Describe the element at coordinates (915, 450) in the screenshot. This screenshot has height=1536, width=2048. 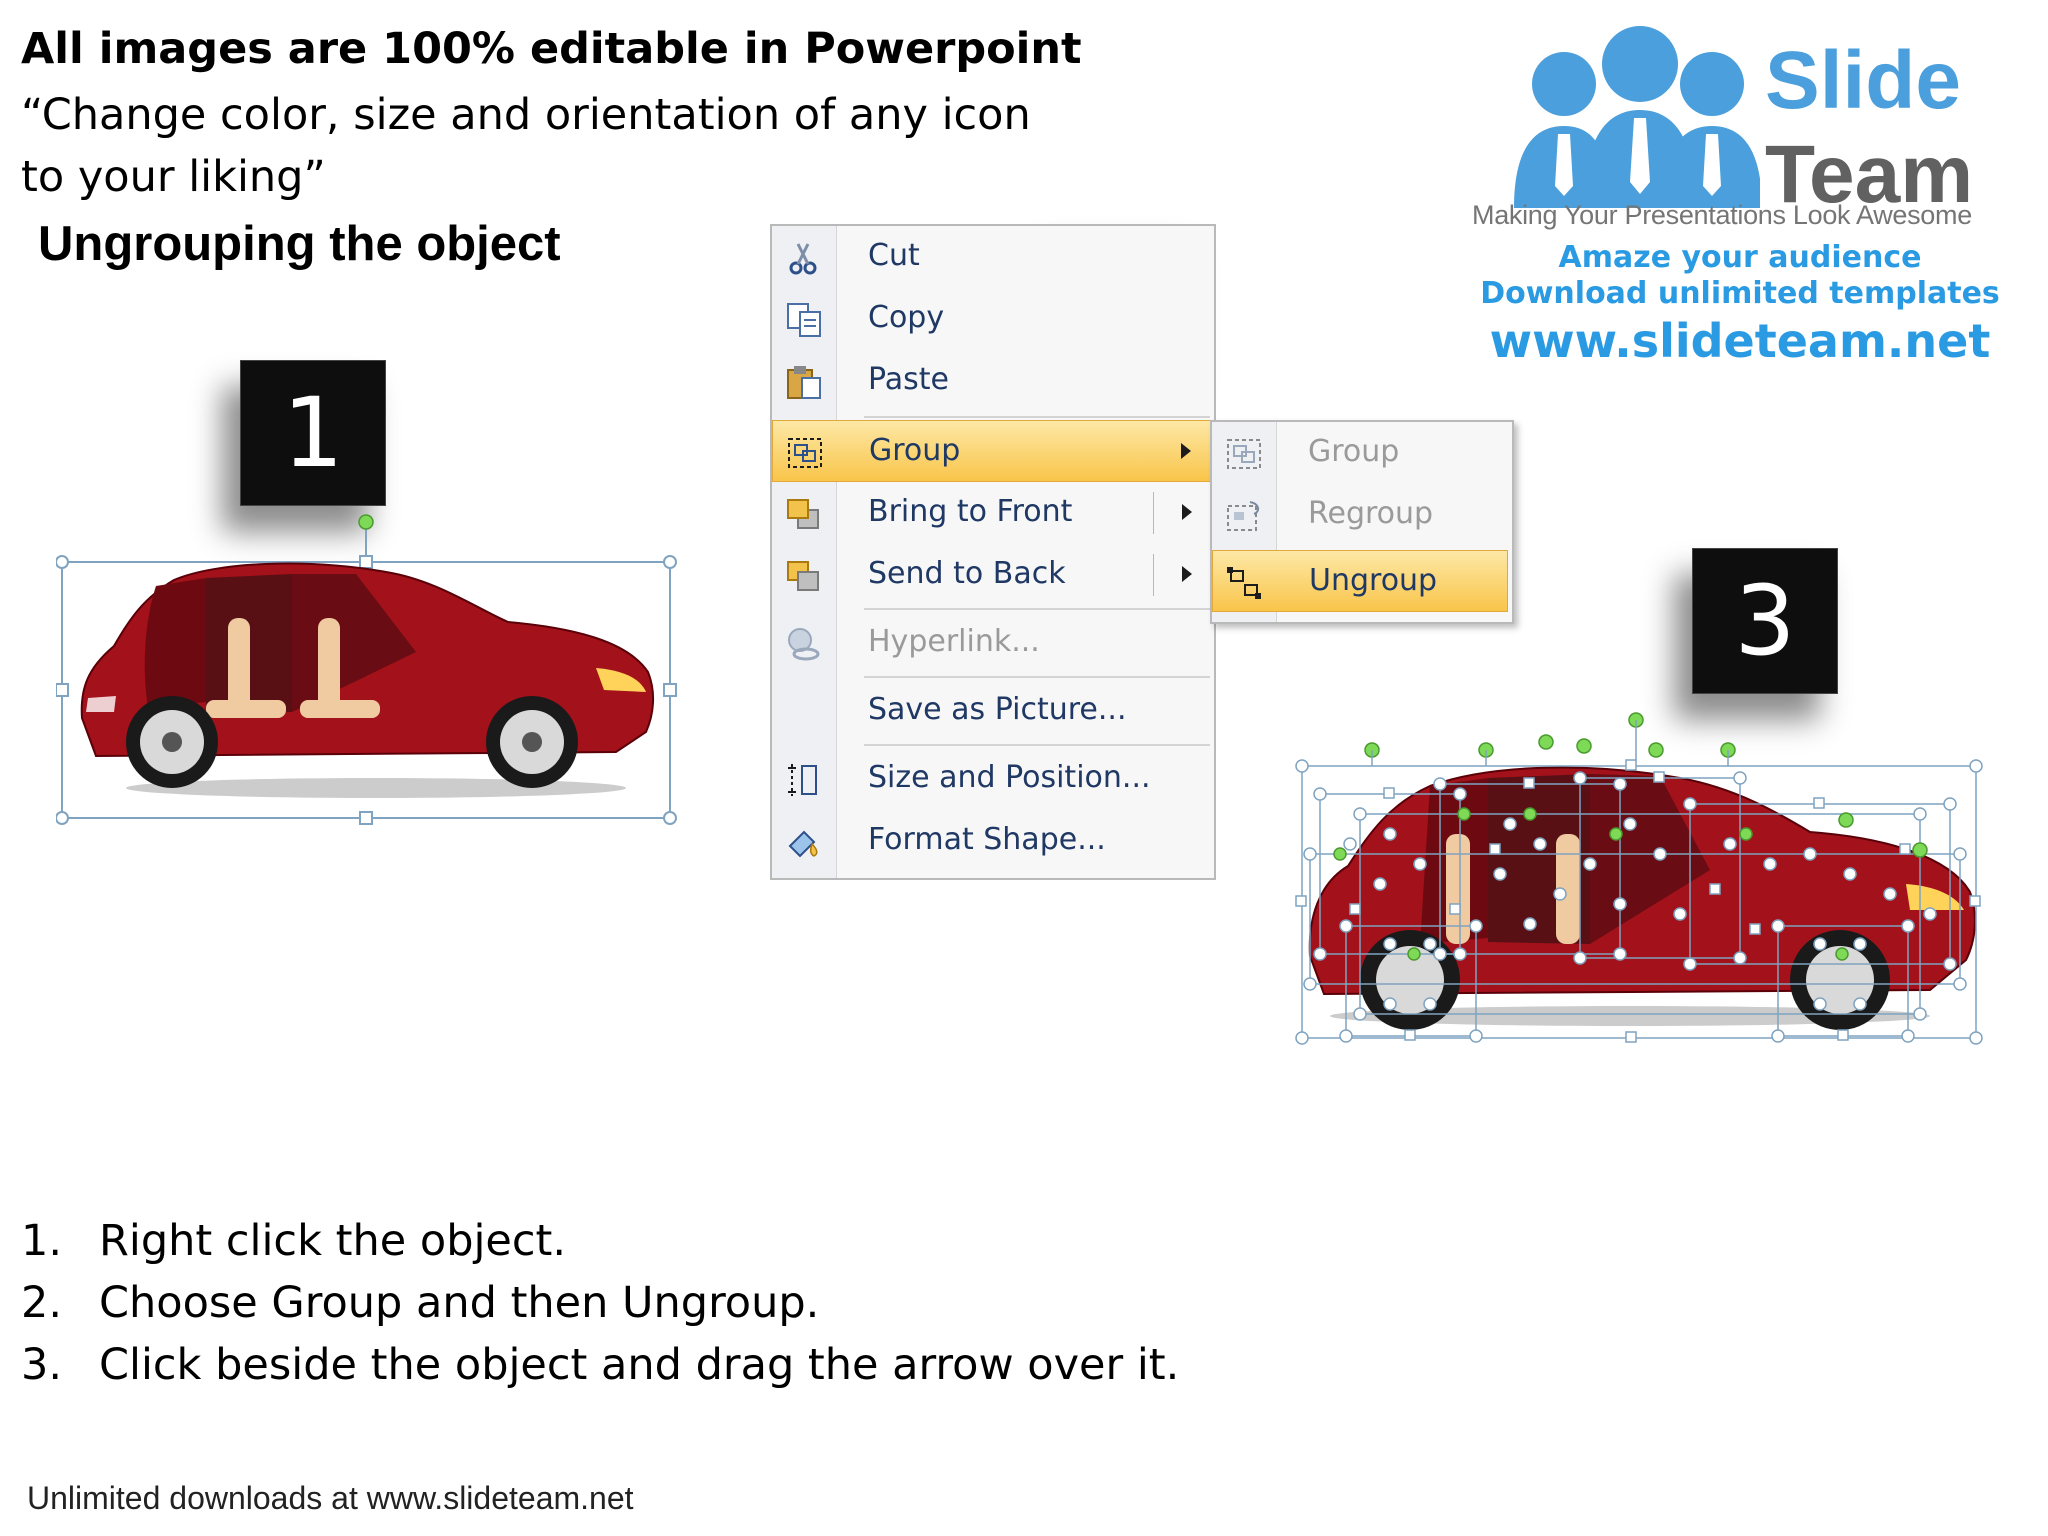
I see `menu-item-label: Group` at that location.